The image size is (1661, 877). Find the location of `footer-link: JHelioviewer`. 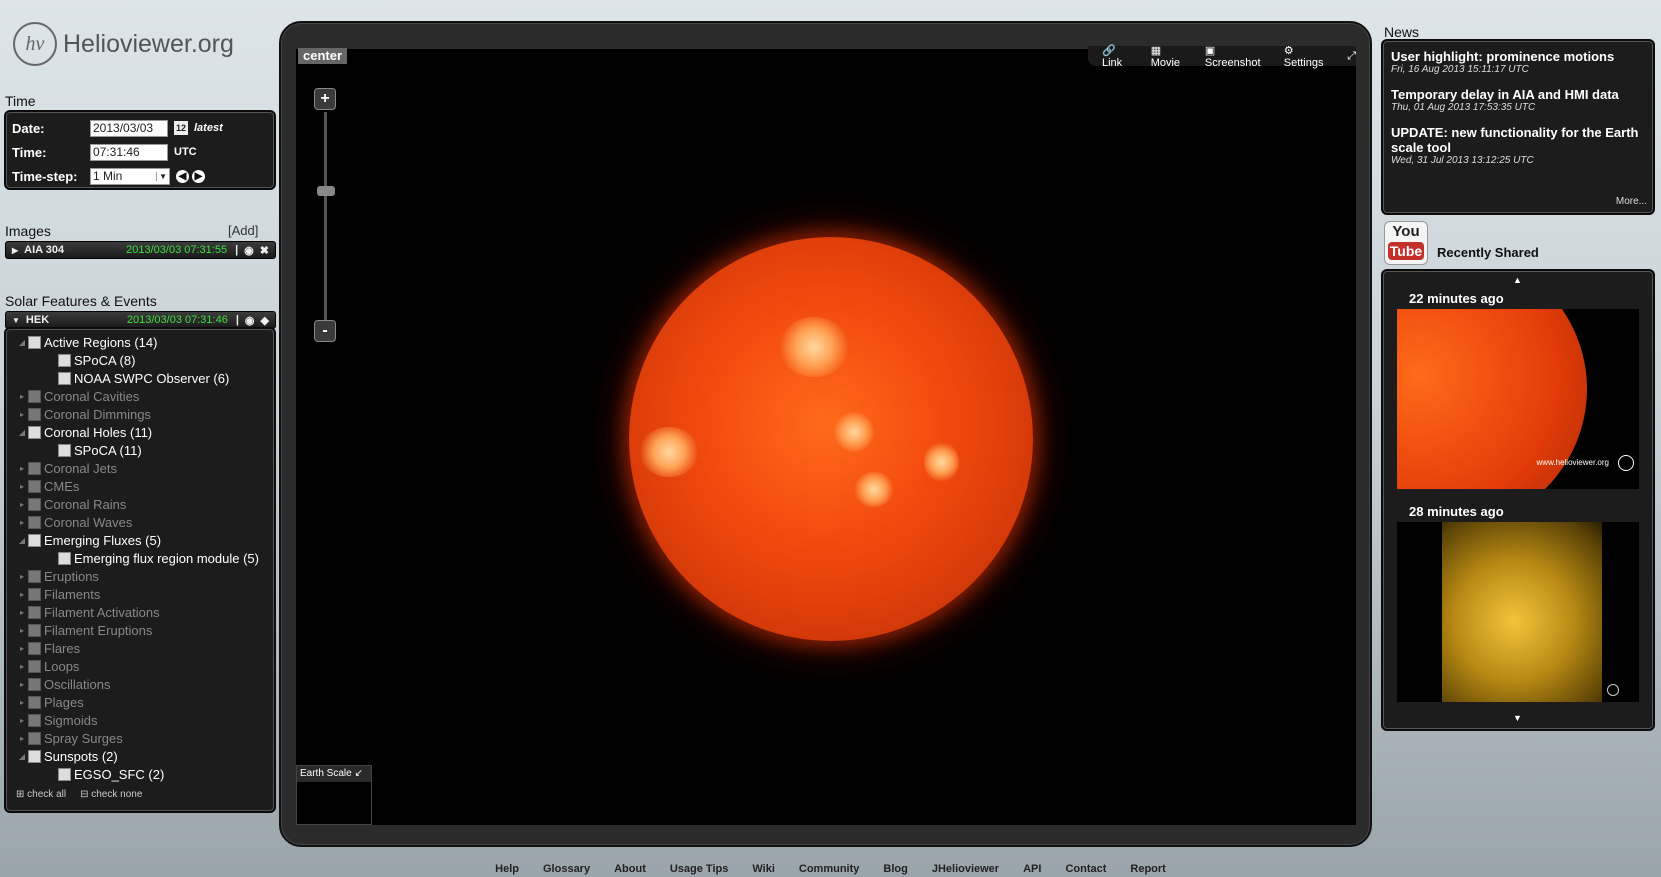

footer-link: JHelioviewer is located at coordinates (965, 869).